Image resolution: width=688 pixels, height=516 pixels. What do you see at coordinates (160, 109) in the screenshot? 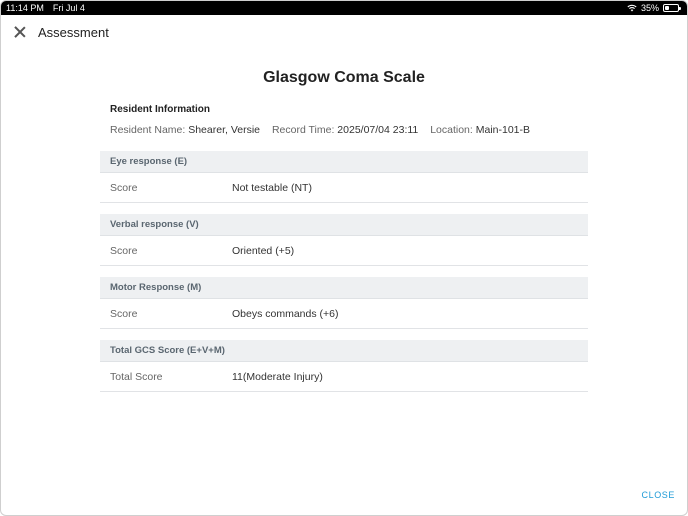
I see `resident-heading: Resident Information` at bounding box center [160, 109].